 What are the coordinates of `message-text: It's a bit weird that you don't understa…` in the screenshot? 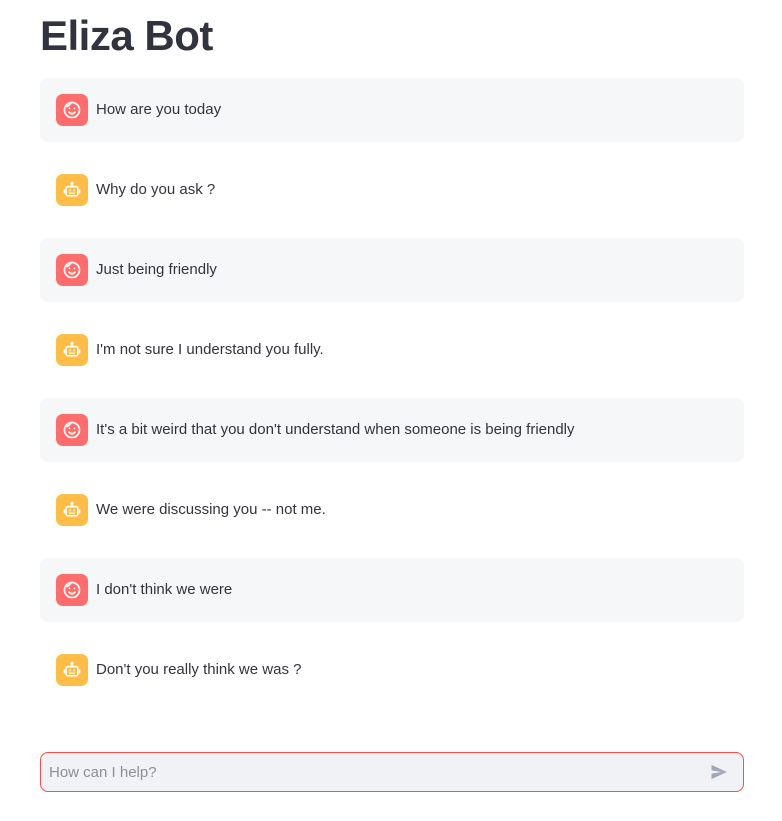 It's located at (335, 429).